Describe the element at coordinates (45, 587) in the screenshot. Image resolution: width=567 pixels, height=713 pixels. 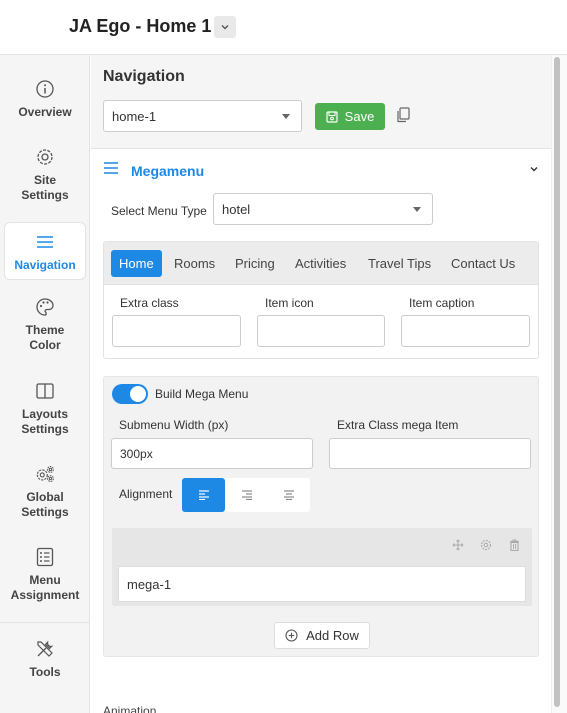
I see `sidebar-item-label: Menu Assignment` at that location.